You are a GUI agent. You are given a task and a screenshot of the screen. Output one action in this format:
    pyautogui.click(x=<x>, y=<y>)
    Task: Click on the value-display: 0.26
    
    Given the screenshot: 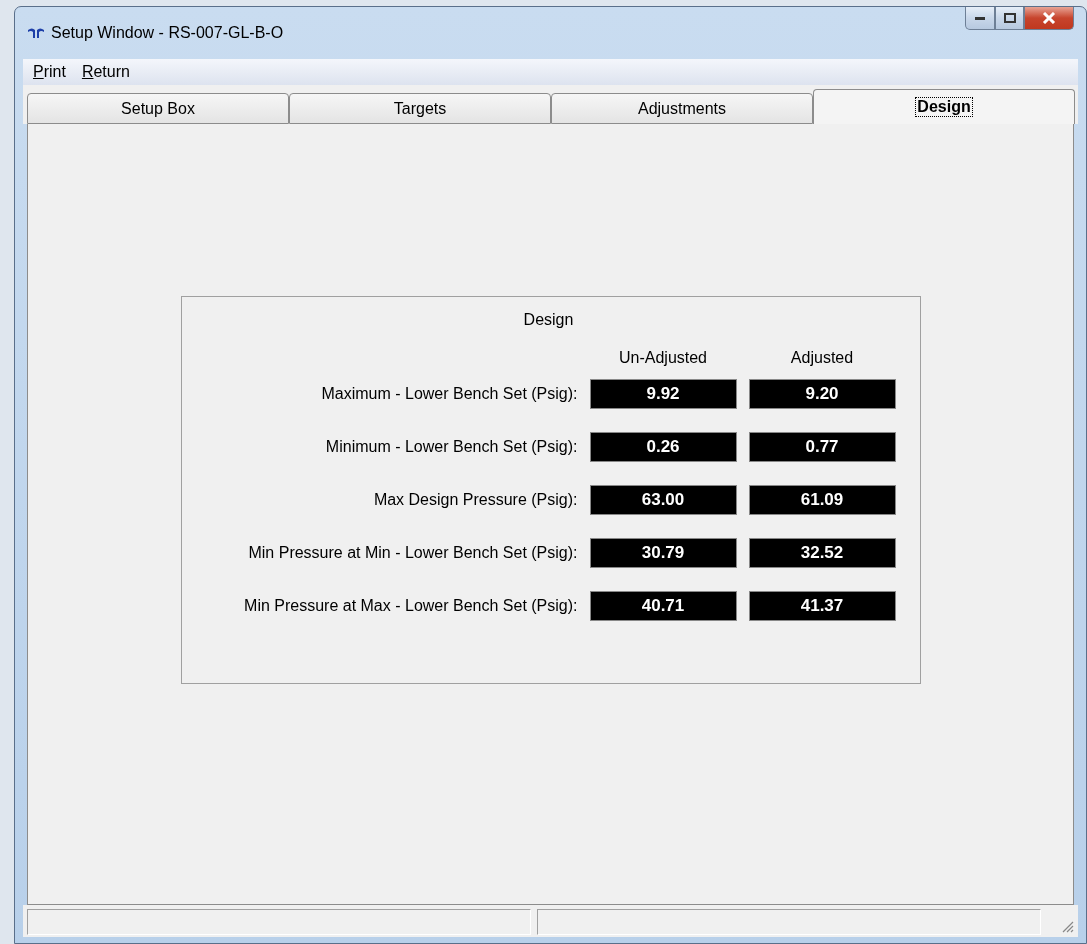 What is the action you would take?
    pyautogui.click(x=663, y=447)
    